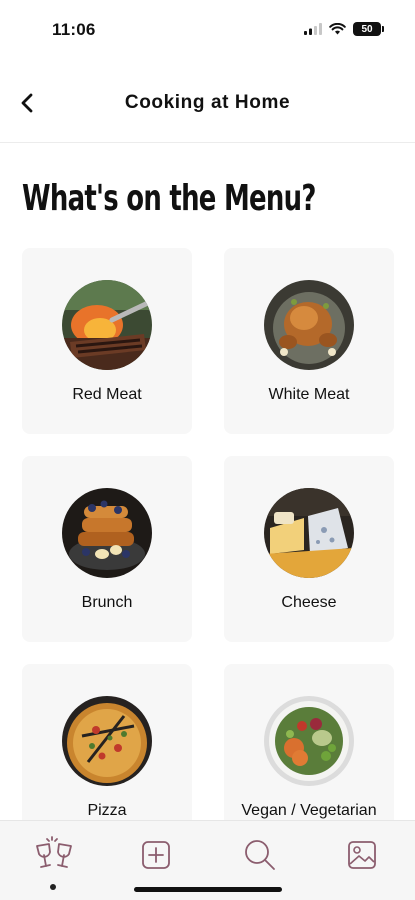 The width and height of the screenshot is (415, 900). What do you see at coordinates (309, 602) in the screenshot?
I see `category-label: Cheese` at bounding box center [309, 602].